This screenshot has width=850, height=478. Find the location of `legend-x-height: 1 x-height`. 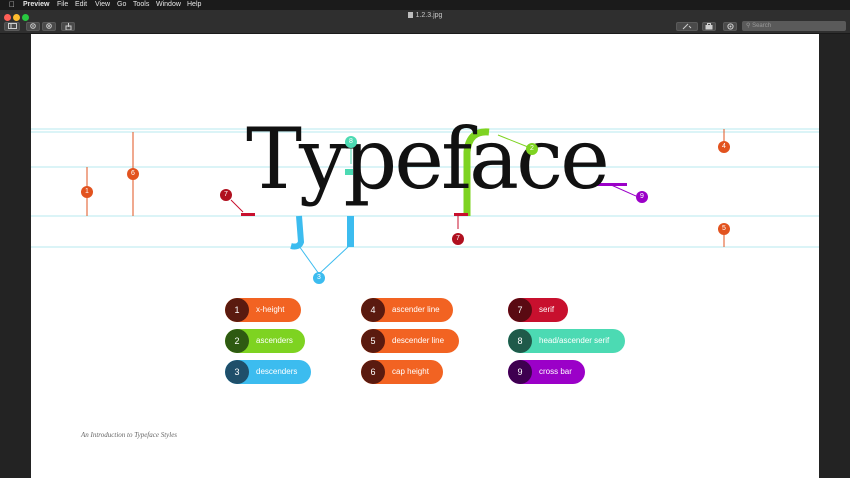

legend-x-height: 1 x-height is located at coordinates (263, 310).